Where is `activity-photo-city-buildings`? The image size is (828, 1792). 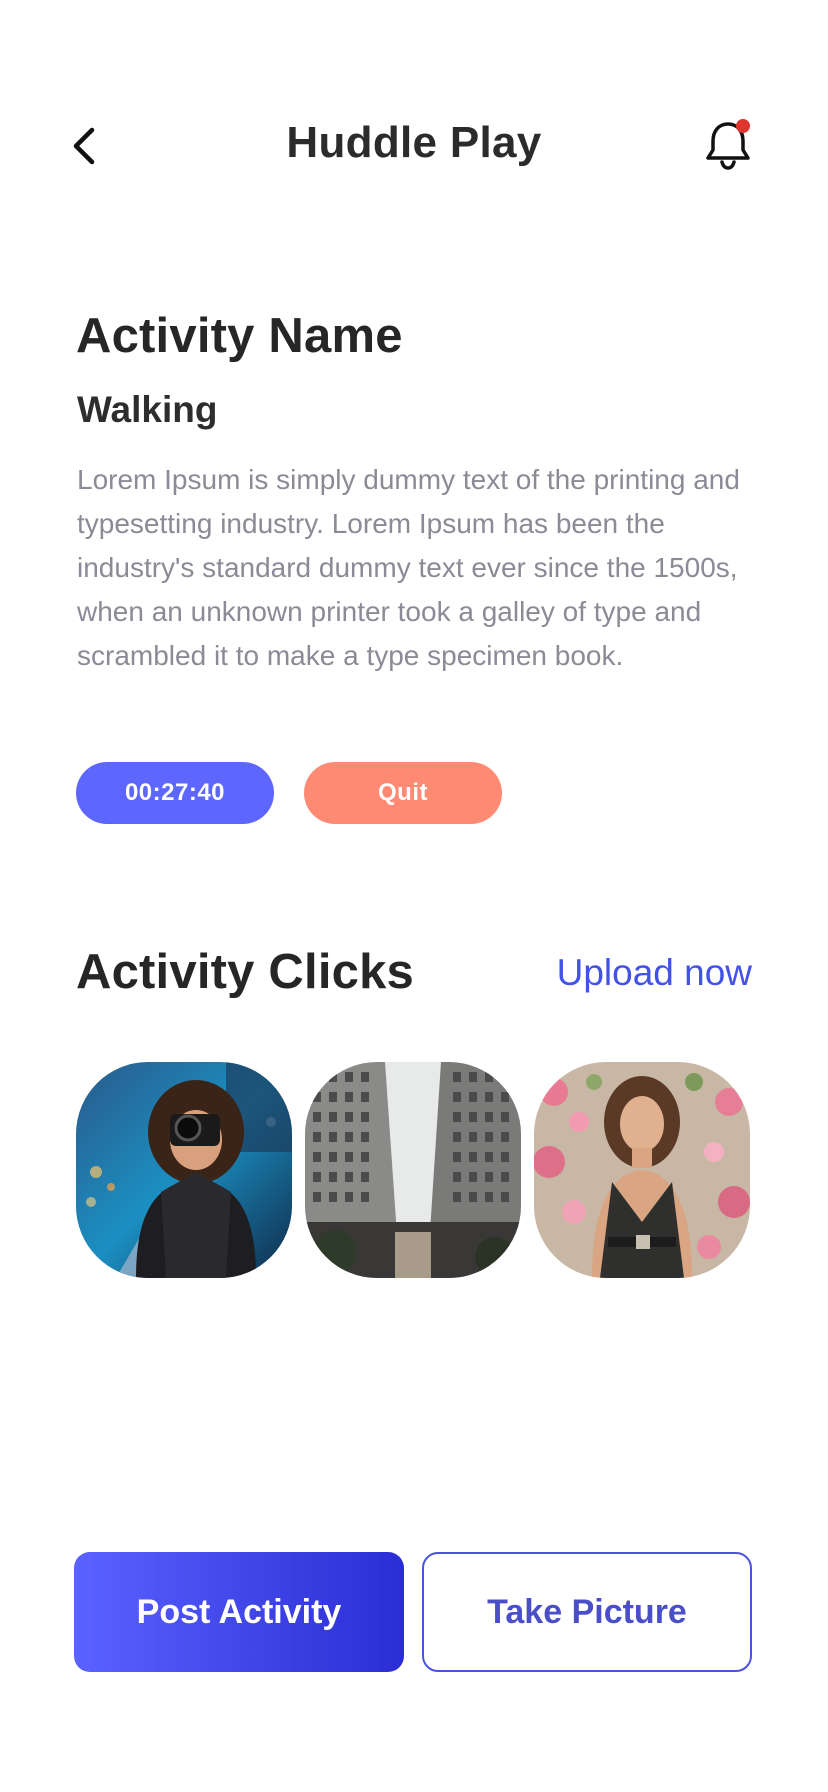
activity-photo-city-buildings is located at coordinates (413, 1170).